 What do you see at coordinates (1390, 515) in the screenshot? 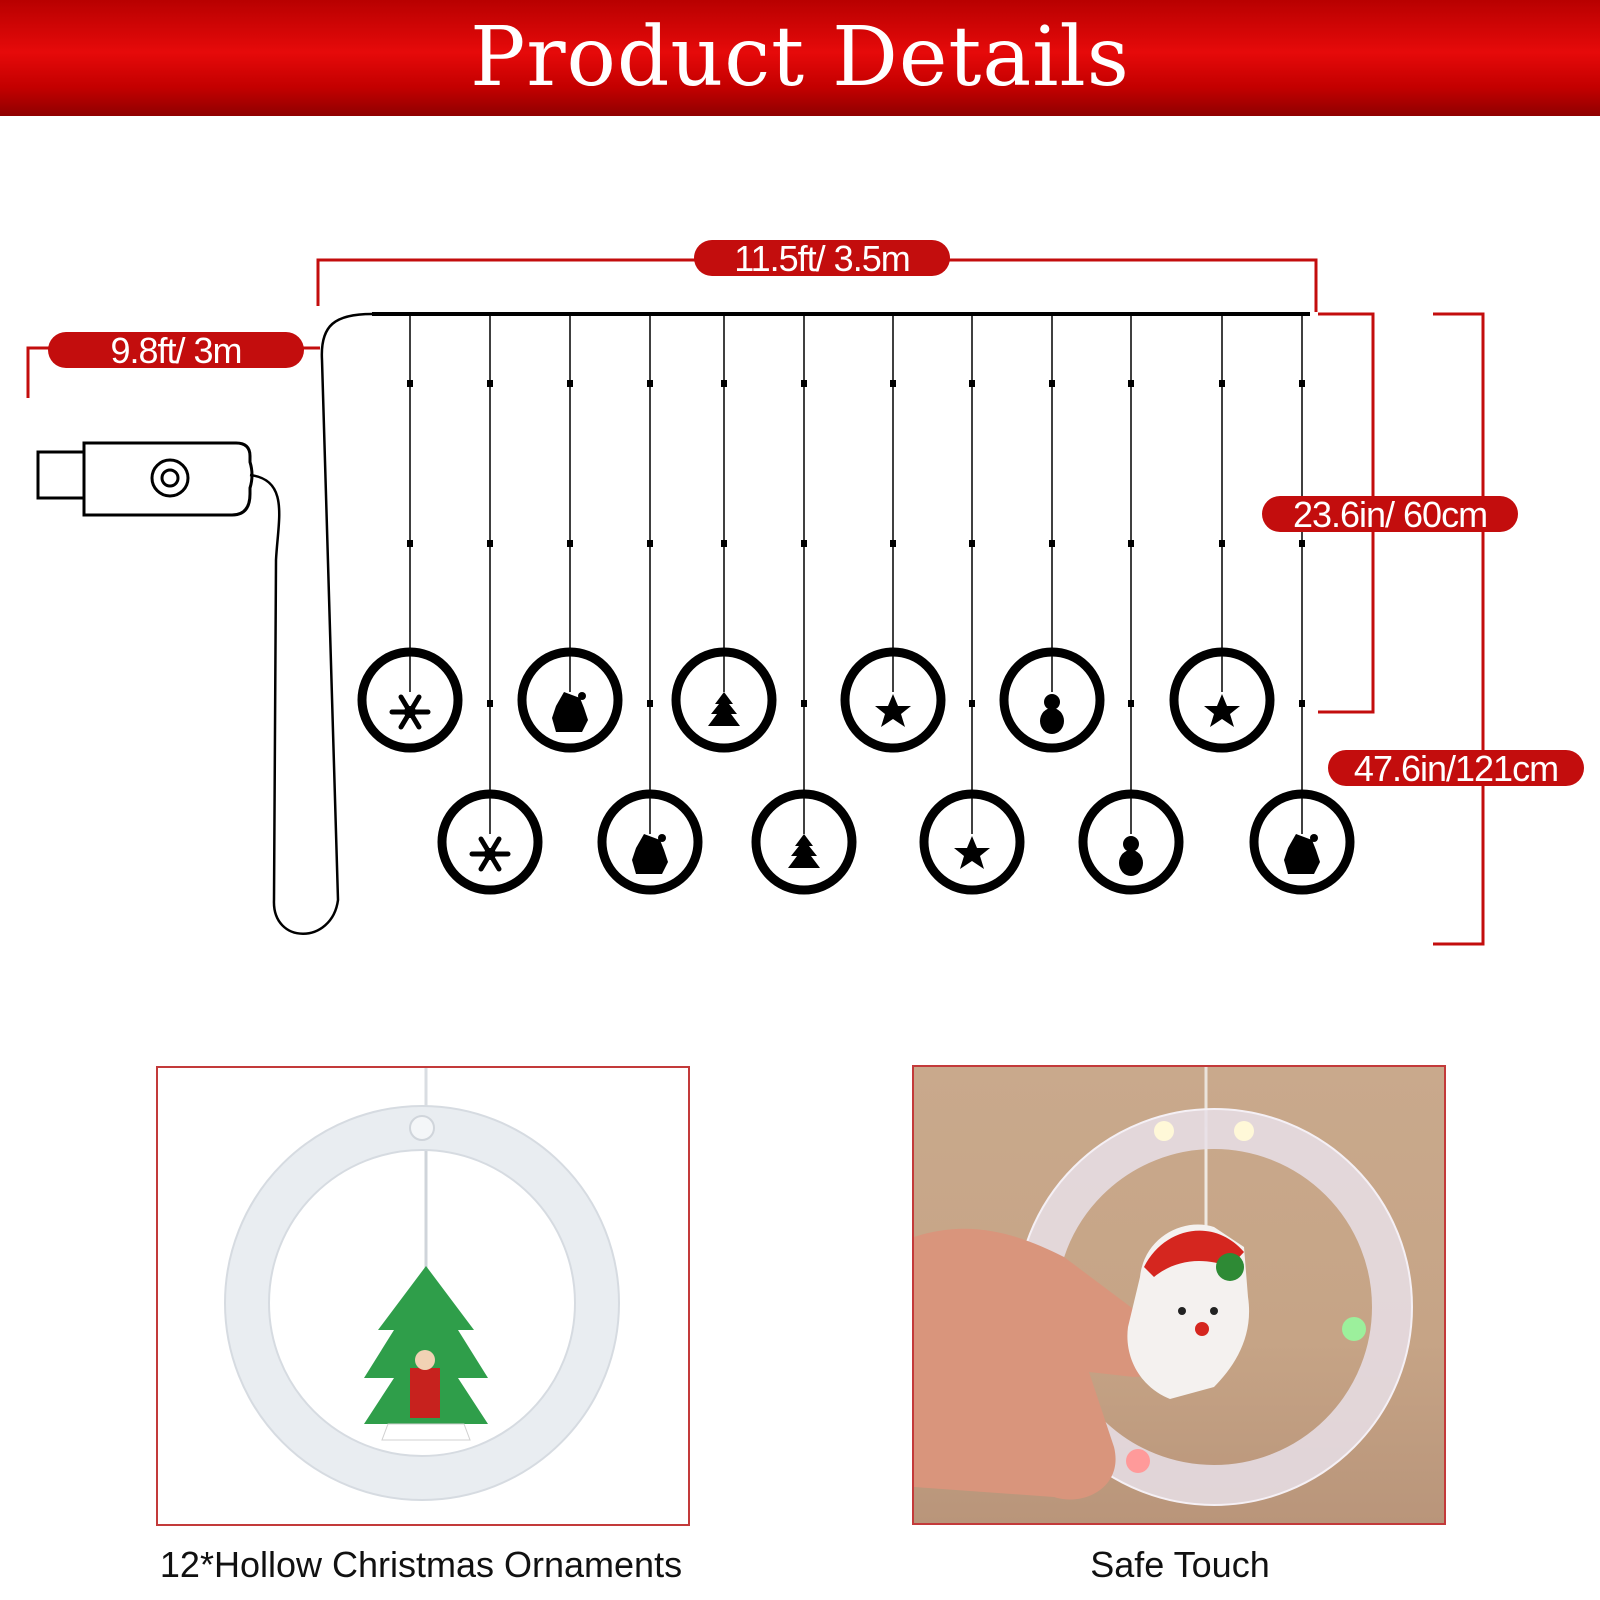
I see `short-drop-label: 23.6in/ 60cm` at bounding box center [1390, 515].